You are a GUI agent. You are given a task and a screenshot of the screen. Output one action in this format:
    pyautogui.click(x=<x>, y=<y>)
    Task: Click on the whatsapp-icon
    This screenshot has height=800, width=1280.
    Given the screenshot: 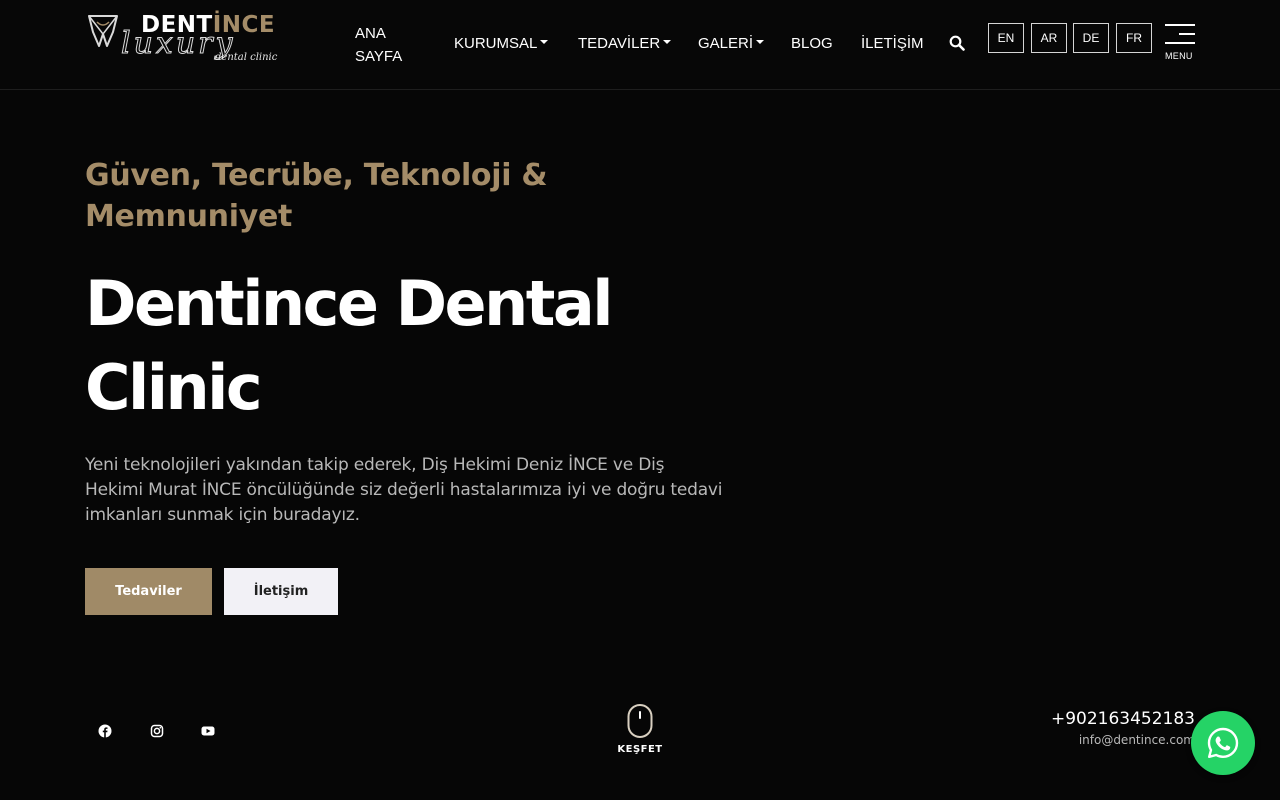 What is the action you would take?
    pyautogui.click(x=1223, y=742)
    